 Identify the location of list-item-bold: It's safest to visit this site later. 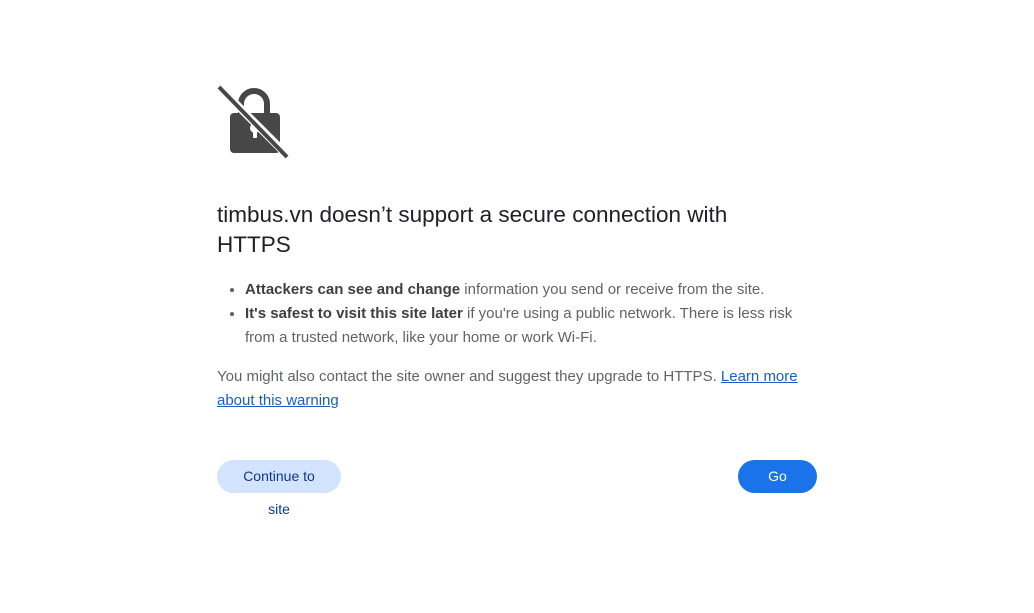
(354, 313).